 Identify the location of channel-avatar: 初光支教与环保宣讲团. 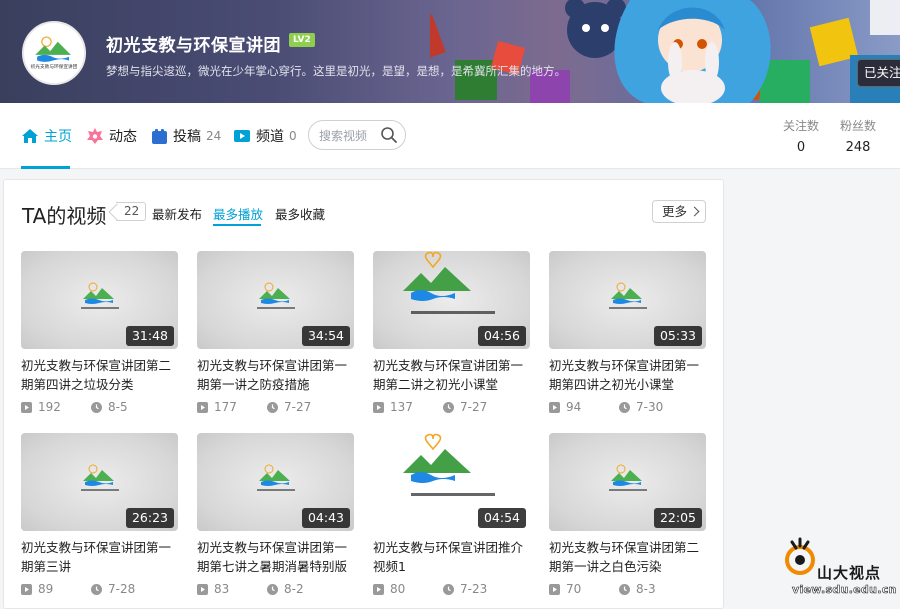
(54, 53).